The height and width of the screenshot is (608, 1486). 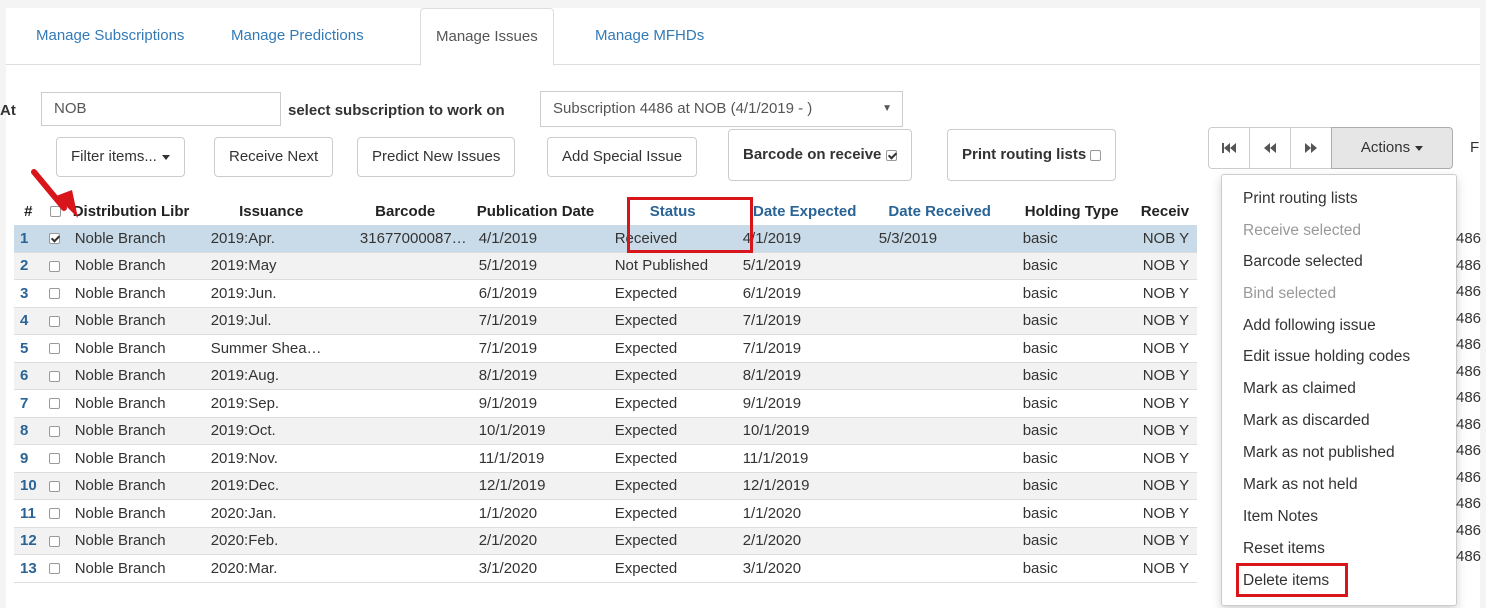 What do you see at coordinates (405, 211) in the screenshot?
I see `col-header-barcode: Barcode` at bounding box center [405, 211].